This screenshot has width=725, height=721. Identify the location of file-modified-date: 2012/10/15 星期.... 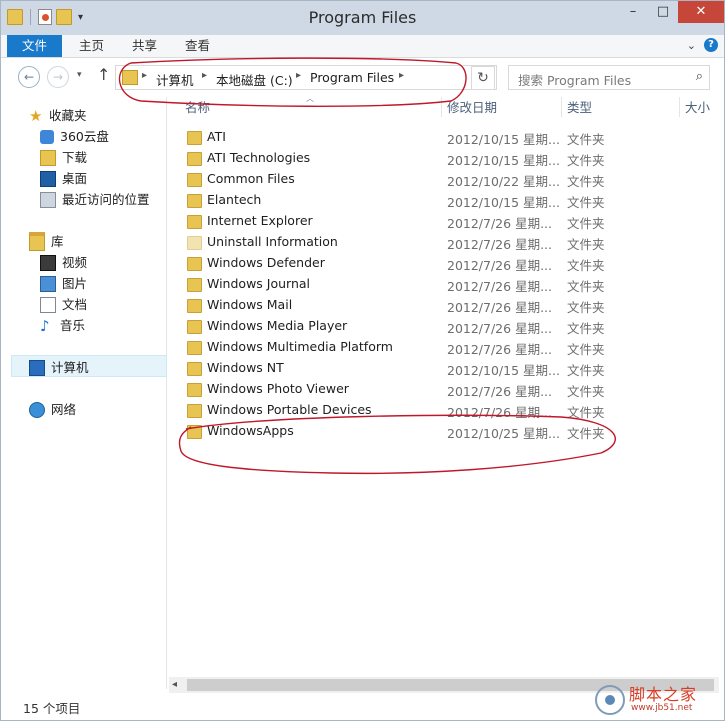
(503, 139).